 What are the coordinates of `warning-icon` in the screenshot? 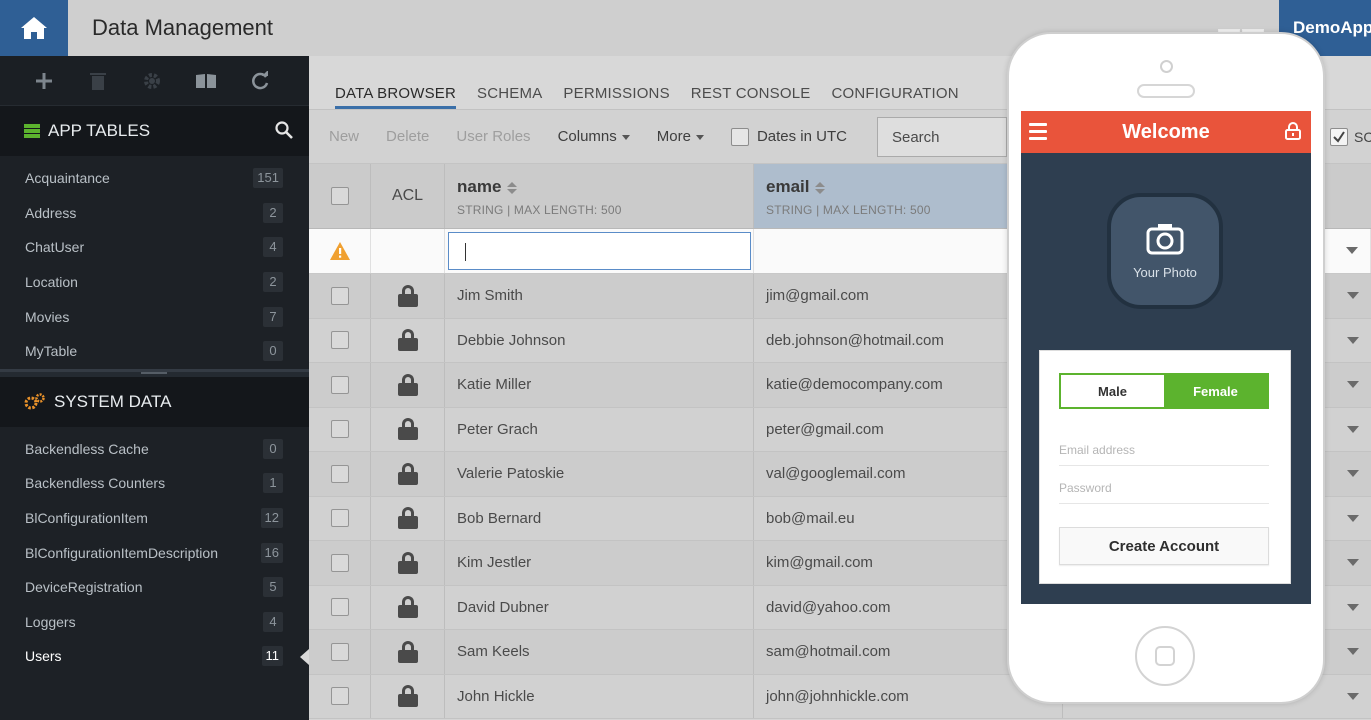 It's located at (339, 251).